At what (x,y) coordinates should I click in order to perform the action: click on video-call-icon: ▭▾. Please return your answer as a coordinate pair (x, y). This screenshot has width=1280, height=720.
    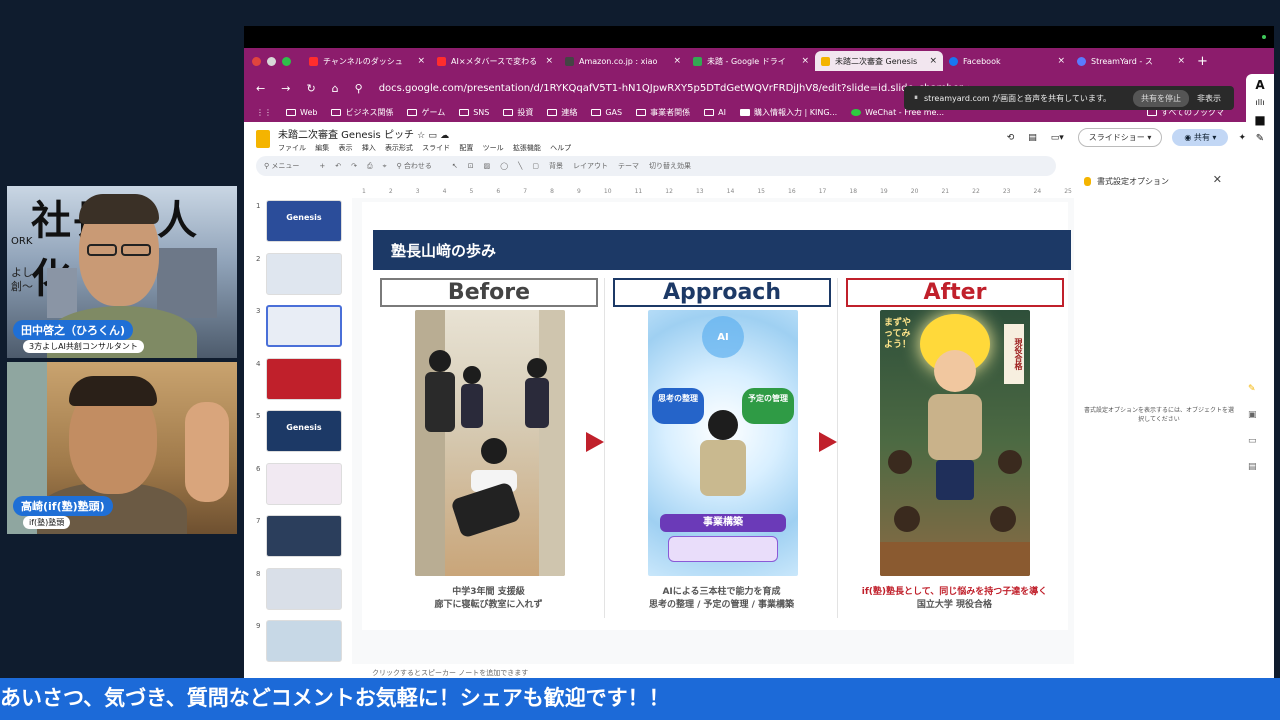
    Looking at the image, I should click on (1057, 138).